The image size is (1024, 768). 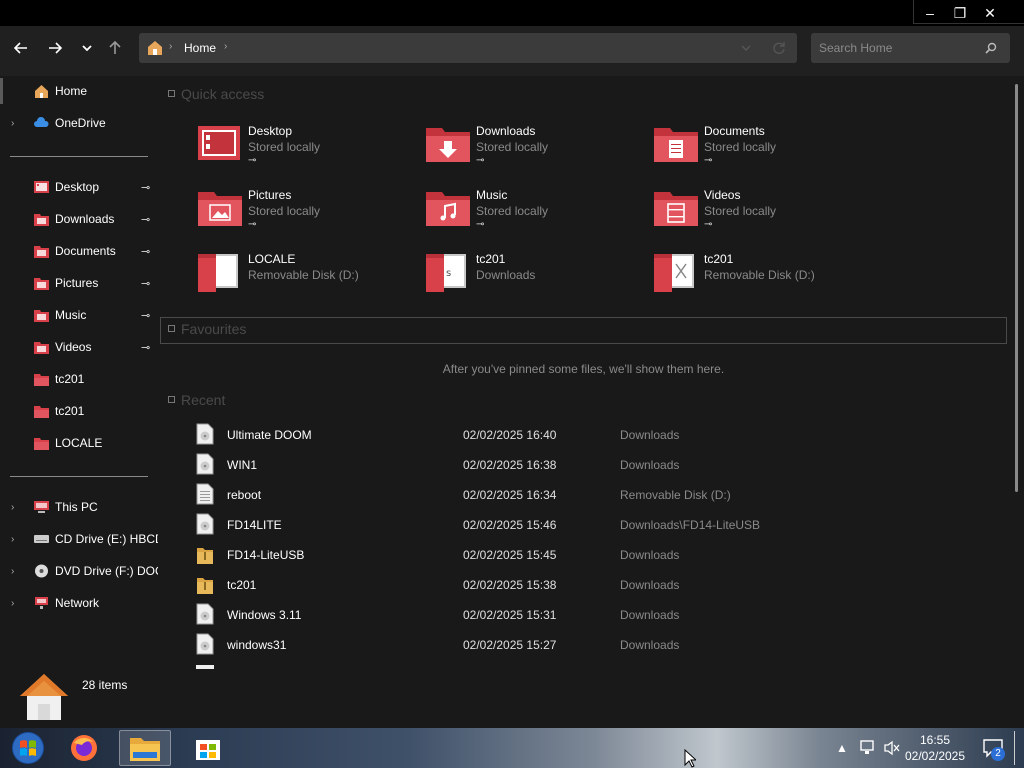 What do you see at coordinates (73, 347) in the screenshot?
I see `sidebar-item-label: Videos` at bounding box center [73, 347].